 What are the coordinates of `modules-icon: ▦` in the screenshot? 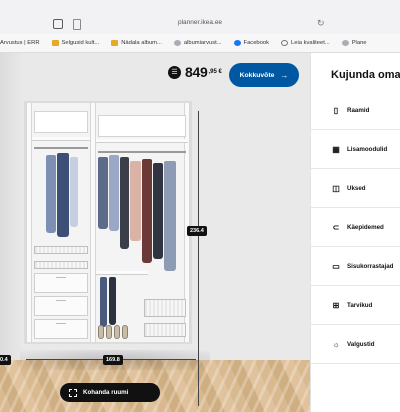 It's located at (336, 149).